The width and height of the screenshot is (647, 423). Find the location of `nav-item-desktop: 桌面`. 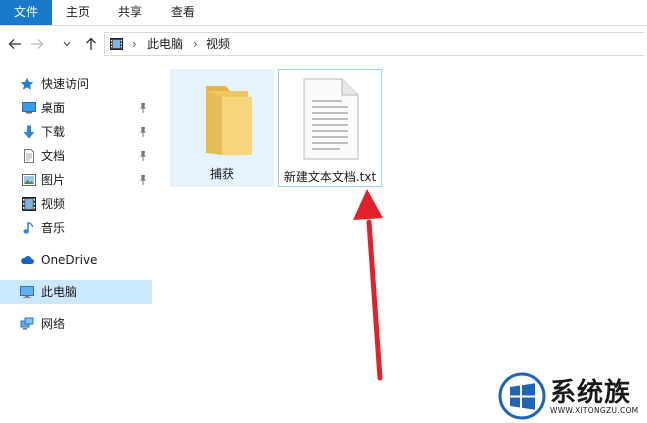

nav-item-desktop: 桌面 is located at coordinates (76, 108).